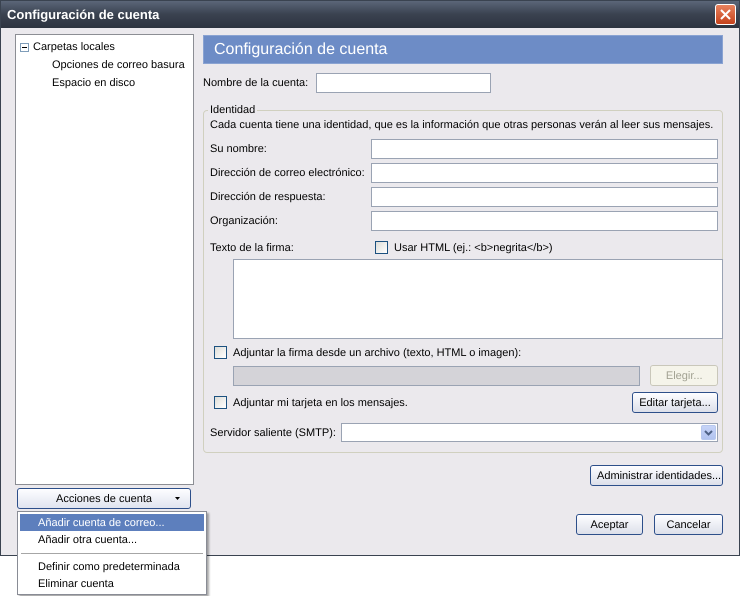 This screenshot has height=596, width=740. Describe the element at coordinates (94, 83) in the screenshot. I see `tree-item: Espacio en disco` at that location.